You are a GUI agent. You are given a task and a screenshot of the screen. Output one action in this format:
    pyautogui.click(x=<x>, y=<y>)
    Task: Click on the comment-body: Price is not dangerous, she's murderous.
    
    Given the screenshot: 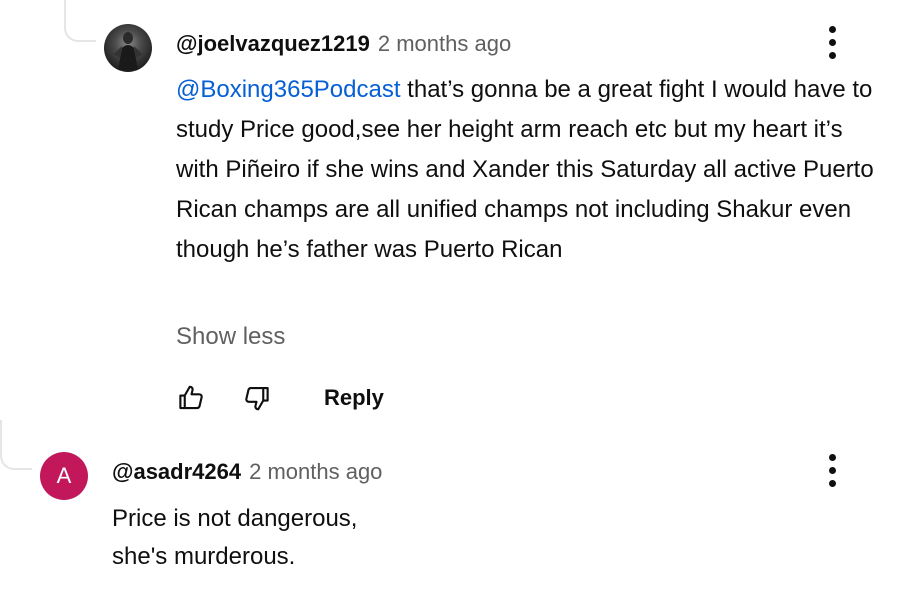 What is the action you would take?
    pyautogui.click(x=362, y=538)
    